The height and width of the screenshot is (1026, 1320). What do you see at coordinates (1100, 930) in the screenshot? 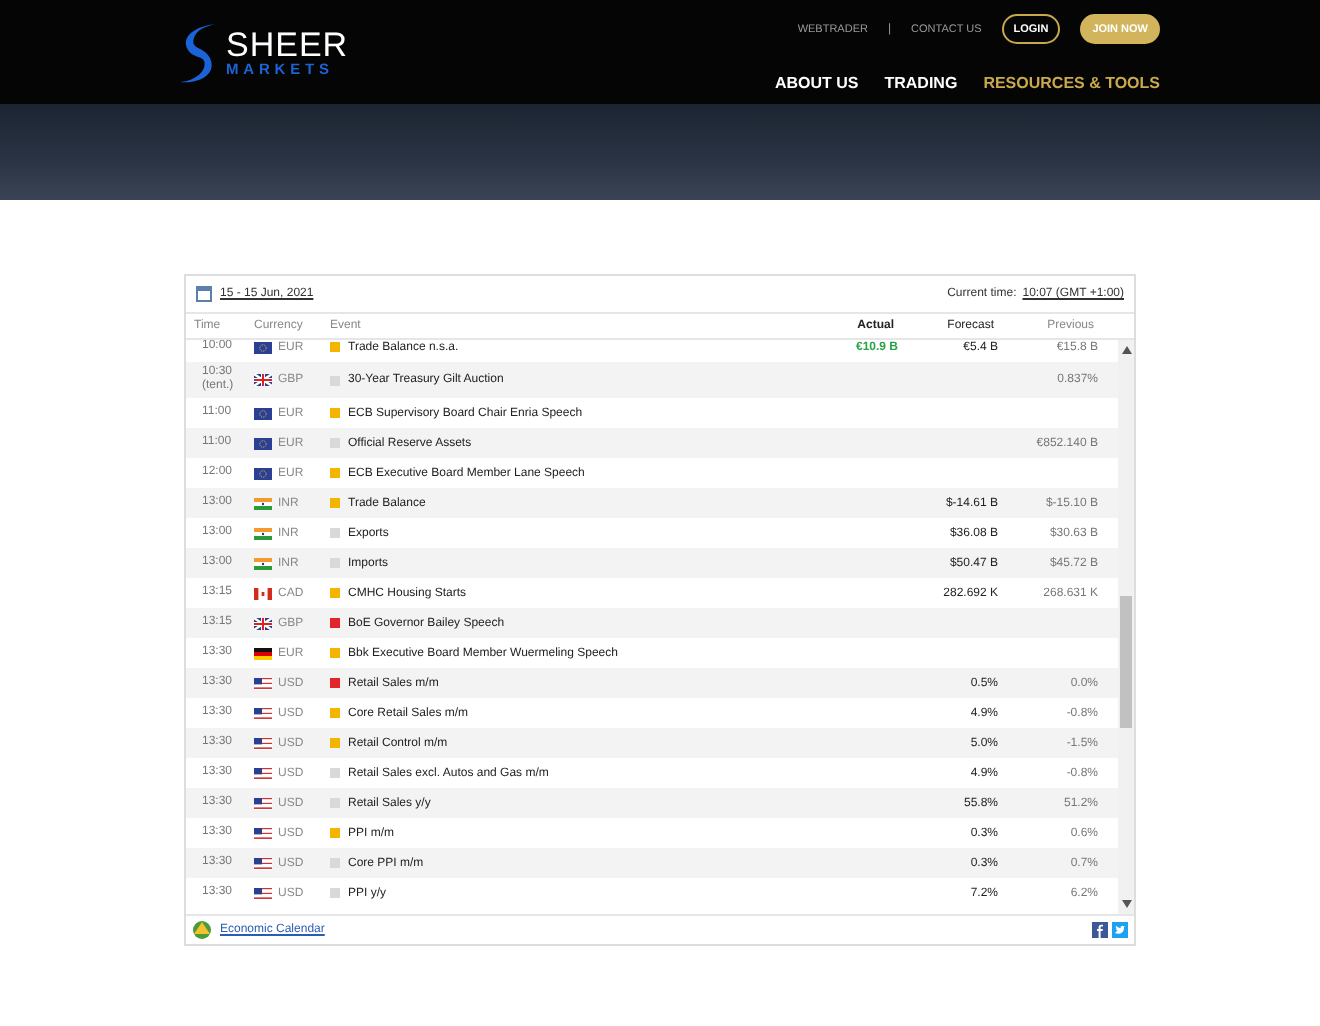
I see `facebook-icon` at bounding box center [1100, 930].